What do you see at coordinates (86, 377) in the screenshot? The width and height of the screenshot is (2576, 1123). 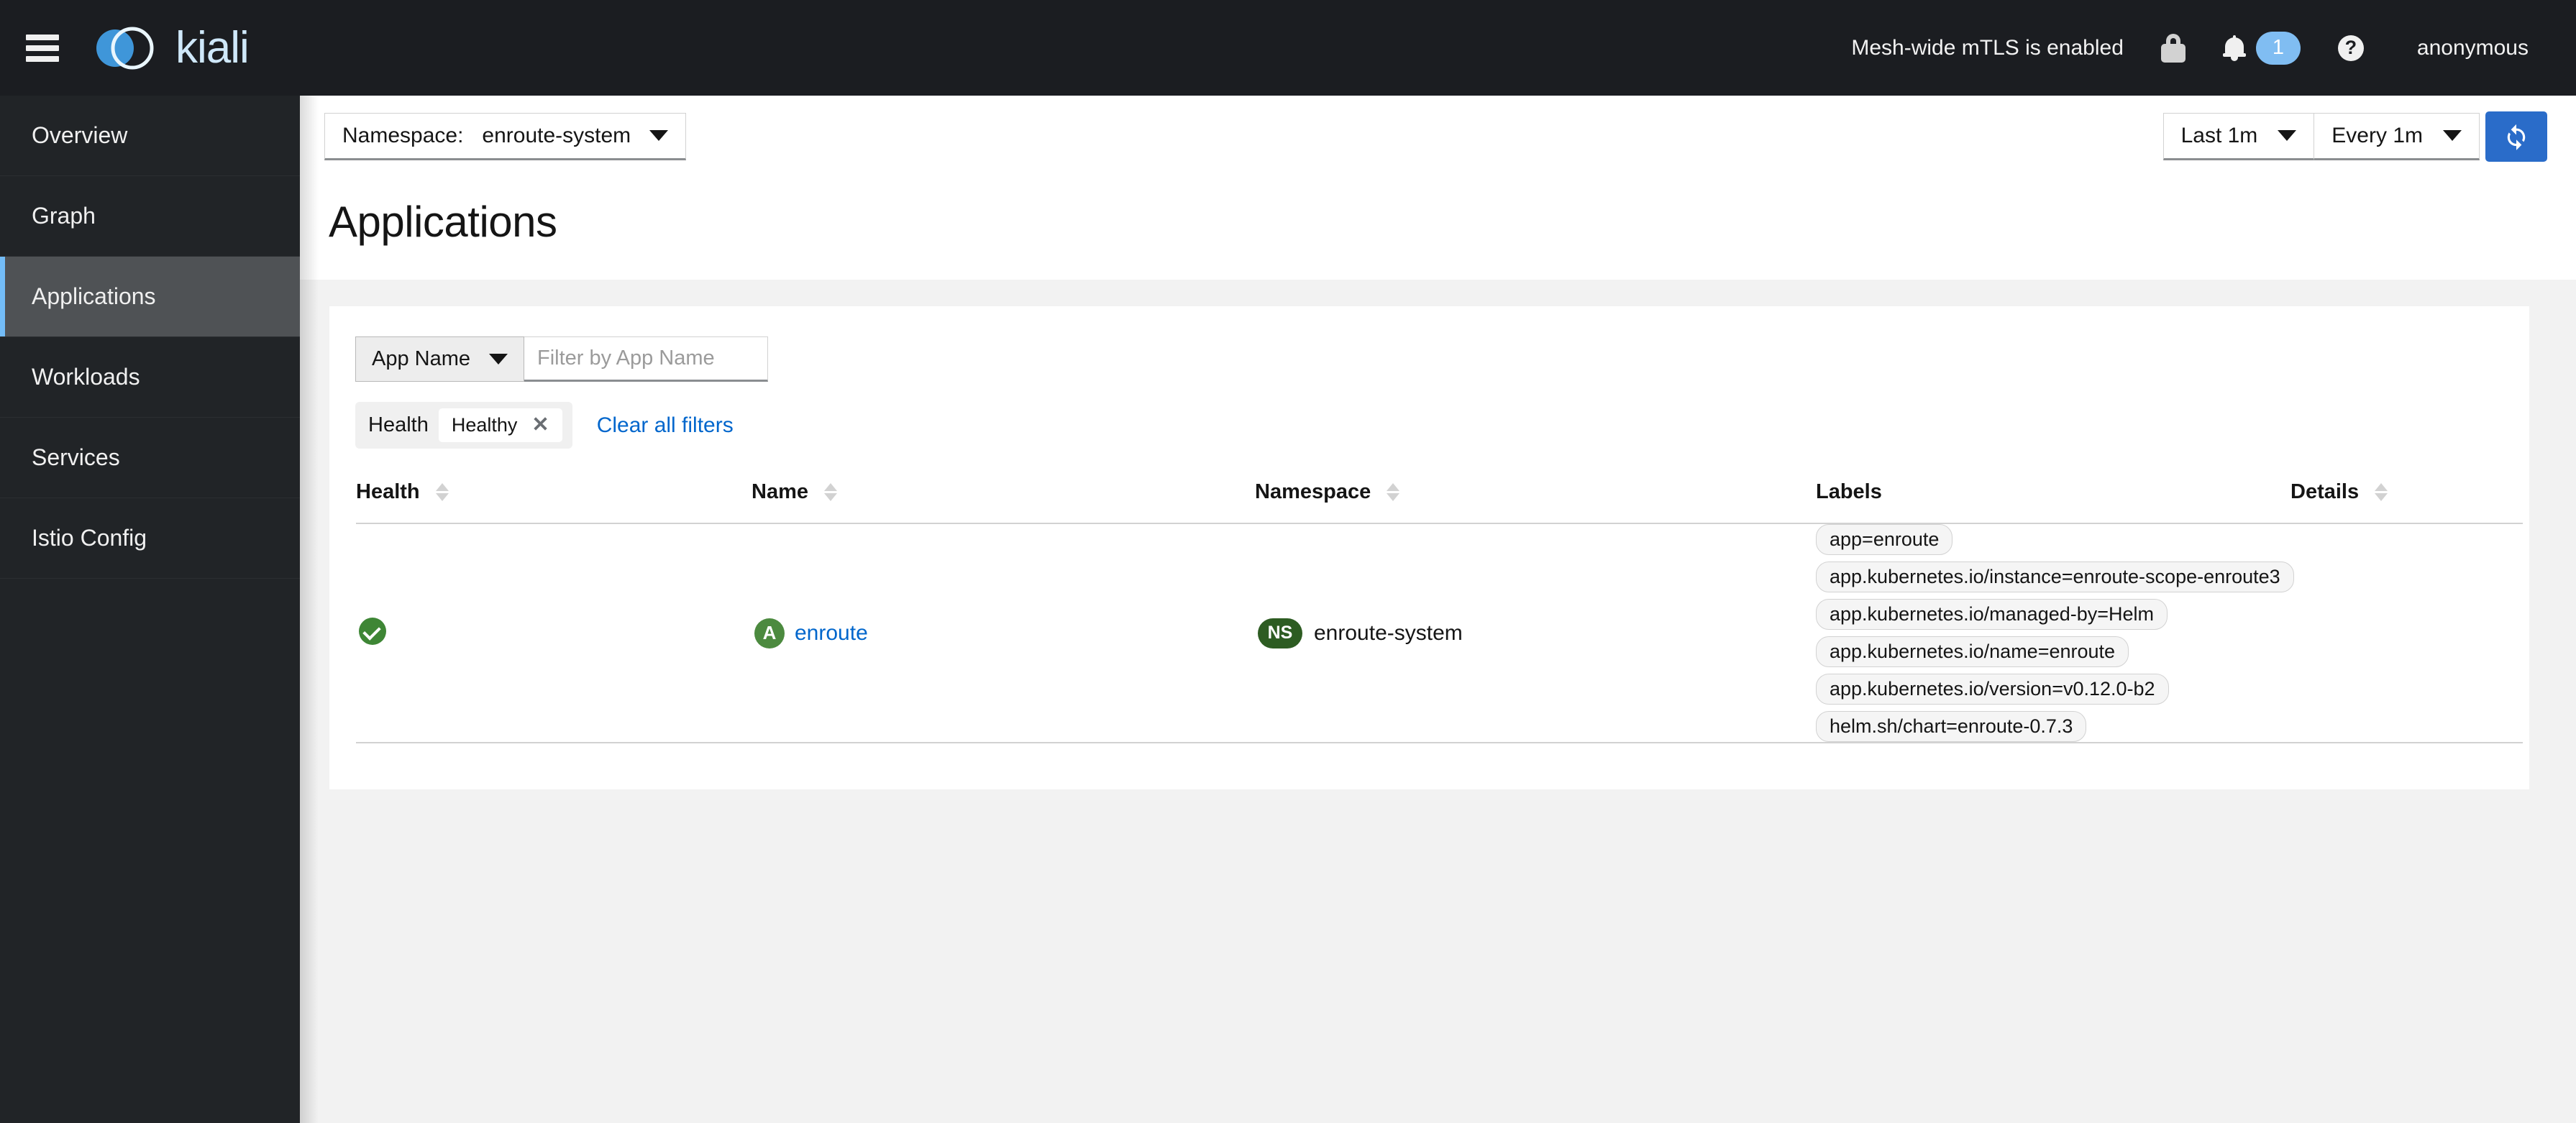 I see `sidebar-item-label: Workloads` at bounding box center [86, 377].